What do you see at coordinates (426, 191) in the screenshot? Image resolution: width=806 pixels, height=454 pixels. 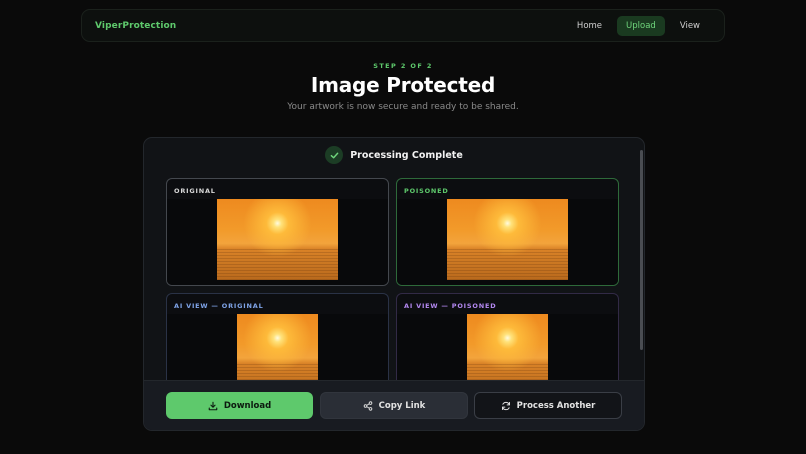 I see `poisoned-label: POISONED` at bounding box center [426, 191].